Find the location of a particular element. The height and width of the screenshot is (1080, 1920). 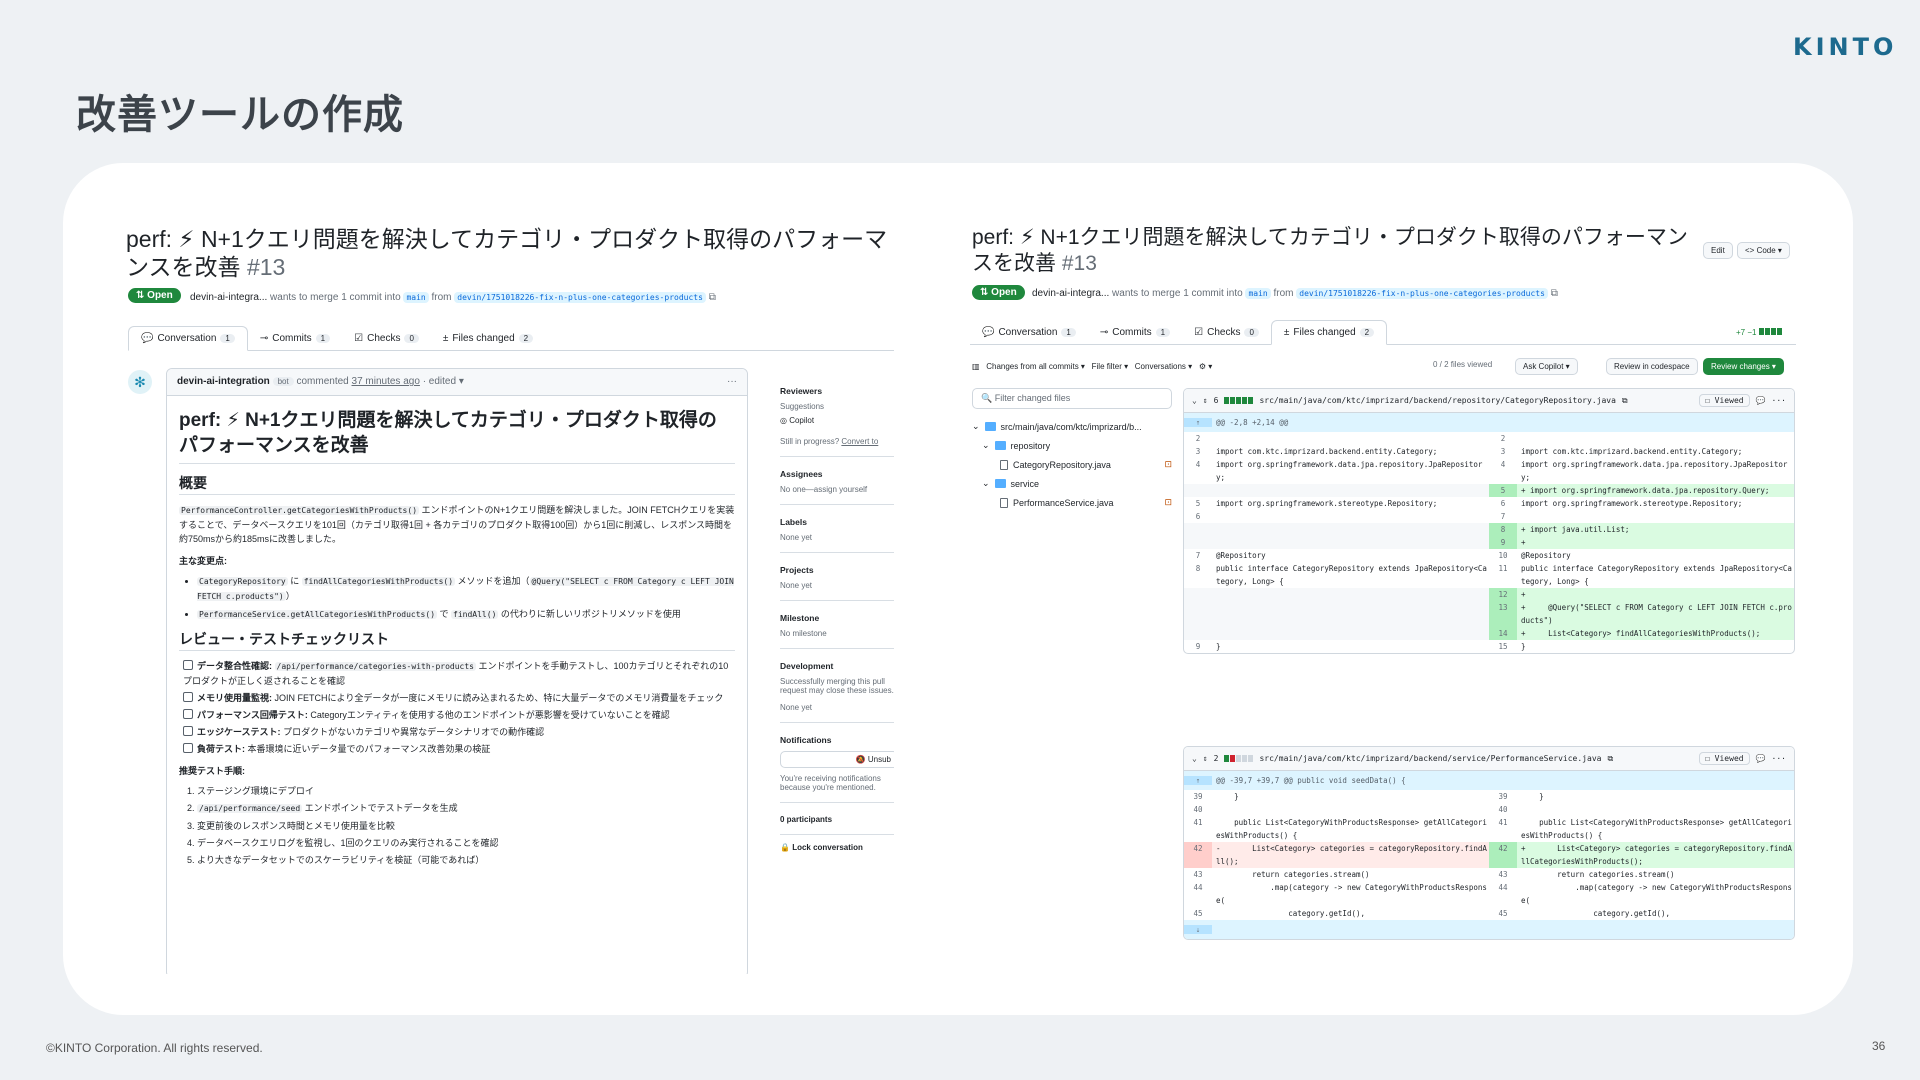

line-number: 6 is located at coordinates (1198, 516).